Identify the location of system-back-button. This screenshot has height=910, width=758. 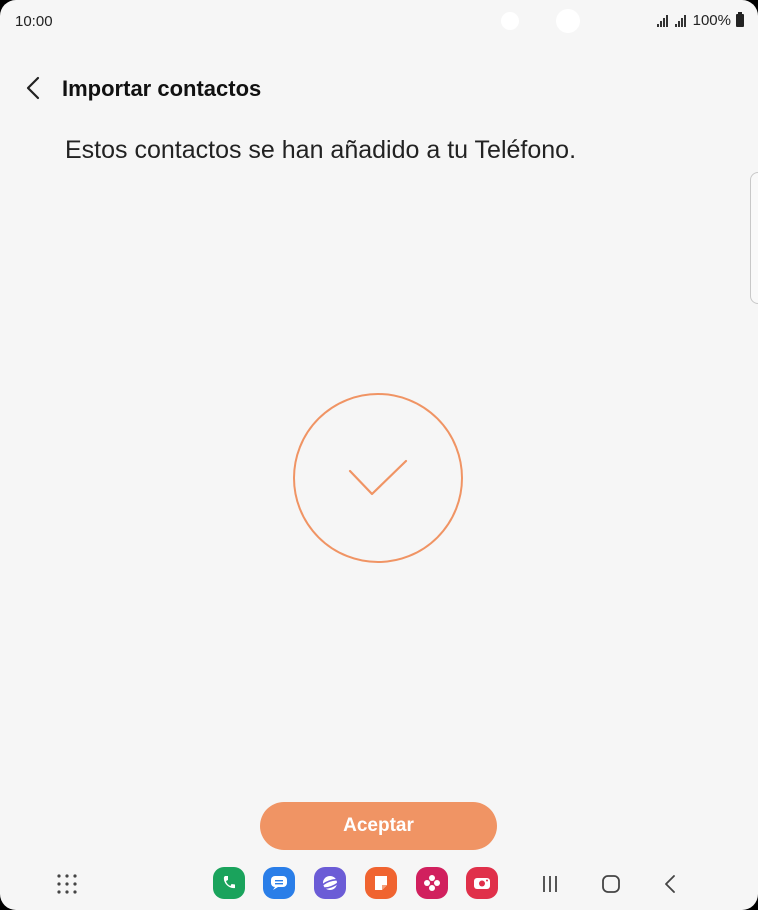
(671, 884).